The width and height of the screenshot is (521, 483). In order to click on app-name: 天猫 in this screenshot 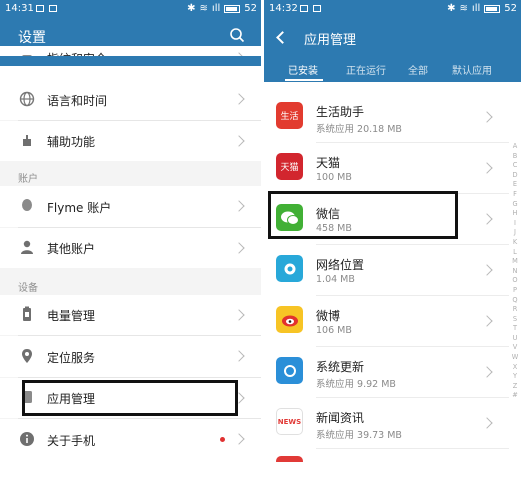, I will do `click(328, 163)`.